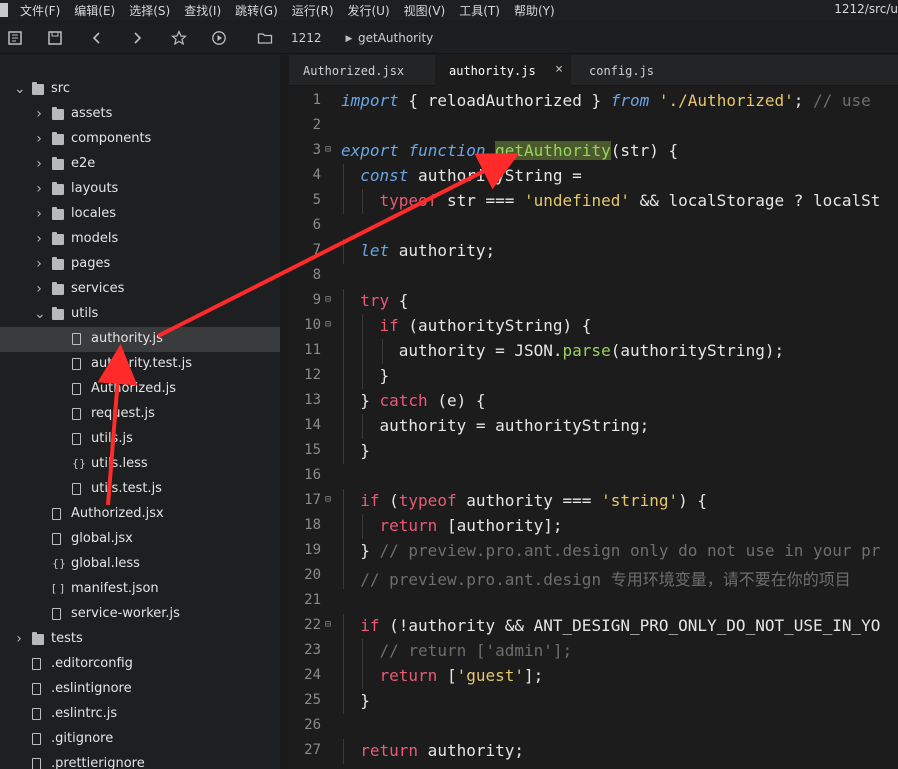 This screenshot has height=769, width=898. What do you see at coordinates (149, 10) in the screenshot?
I see `menu-item: 选择(S)` at bounding box center [149, 10].